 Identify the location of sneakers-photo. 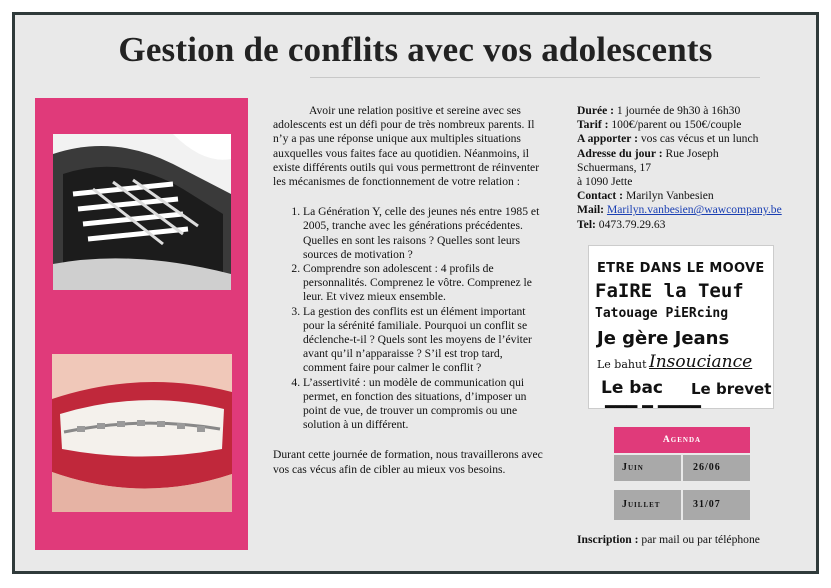
(142, 212).